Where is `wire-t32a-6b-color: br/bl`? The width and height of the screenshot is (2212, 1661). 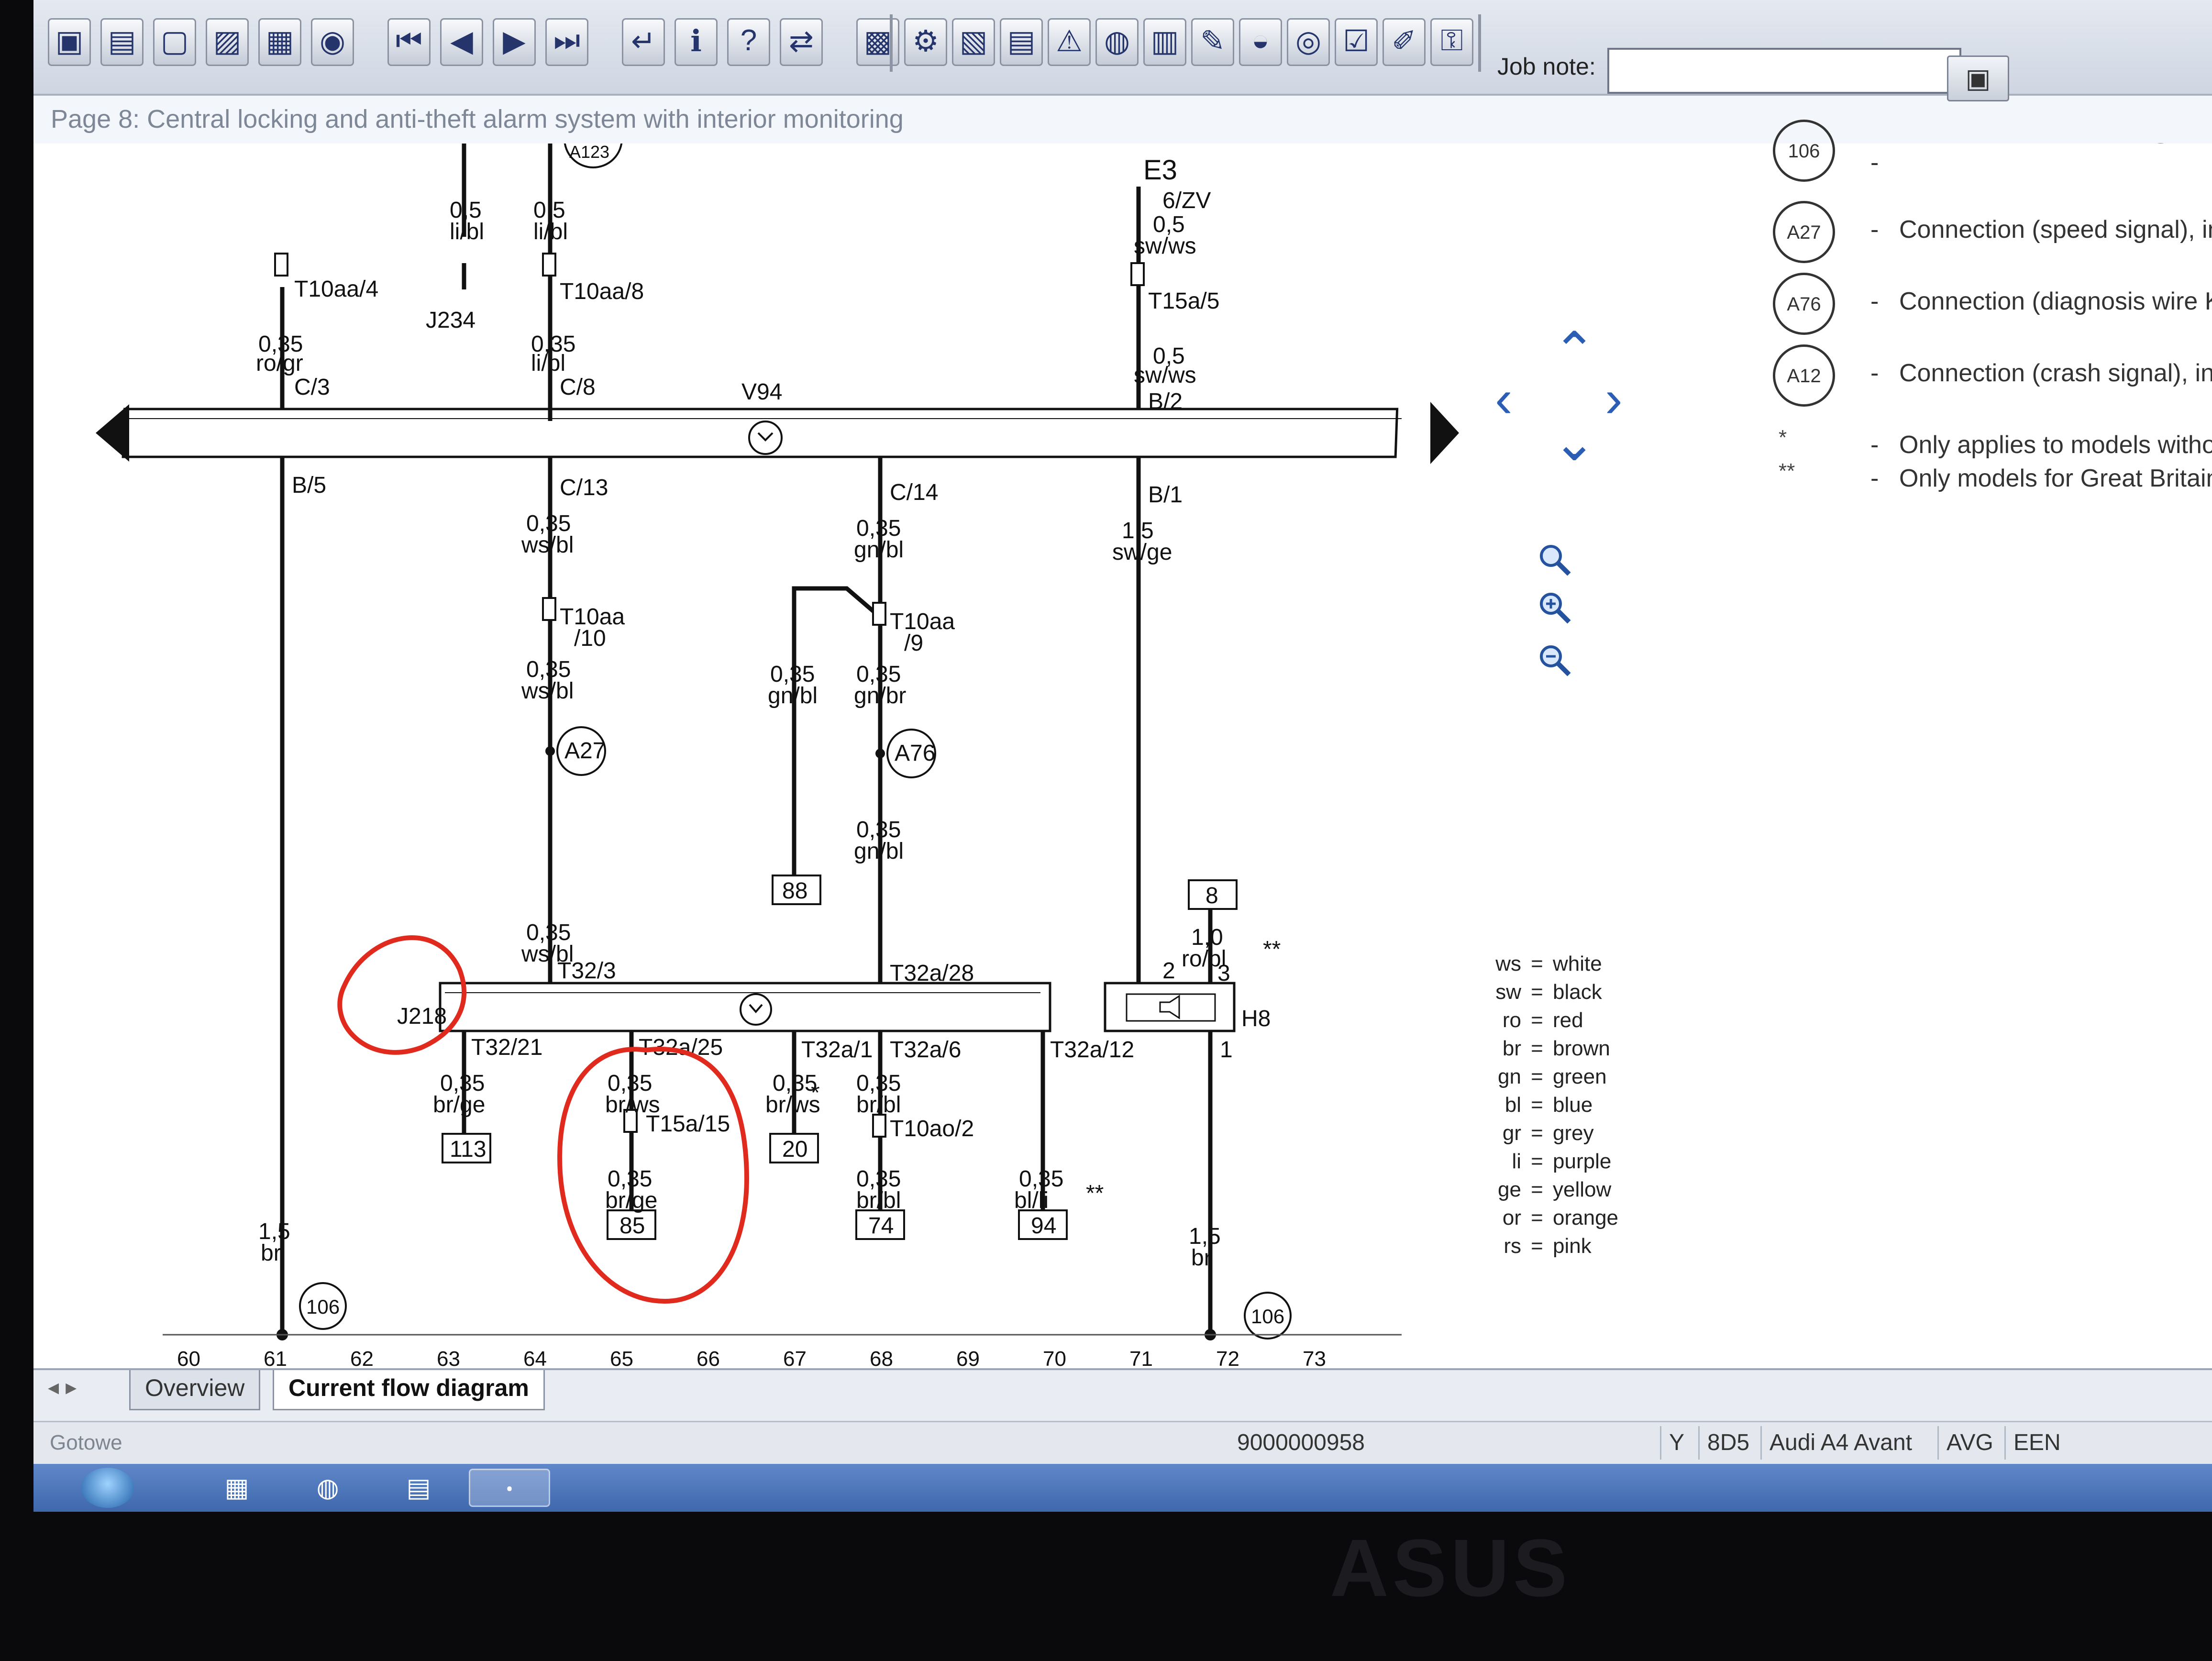 wire-t32a-6b-color: br/bl is located at coordinates (878, 1201).